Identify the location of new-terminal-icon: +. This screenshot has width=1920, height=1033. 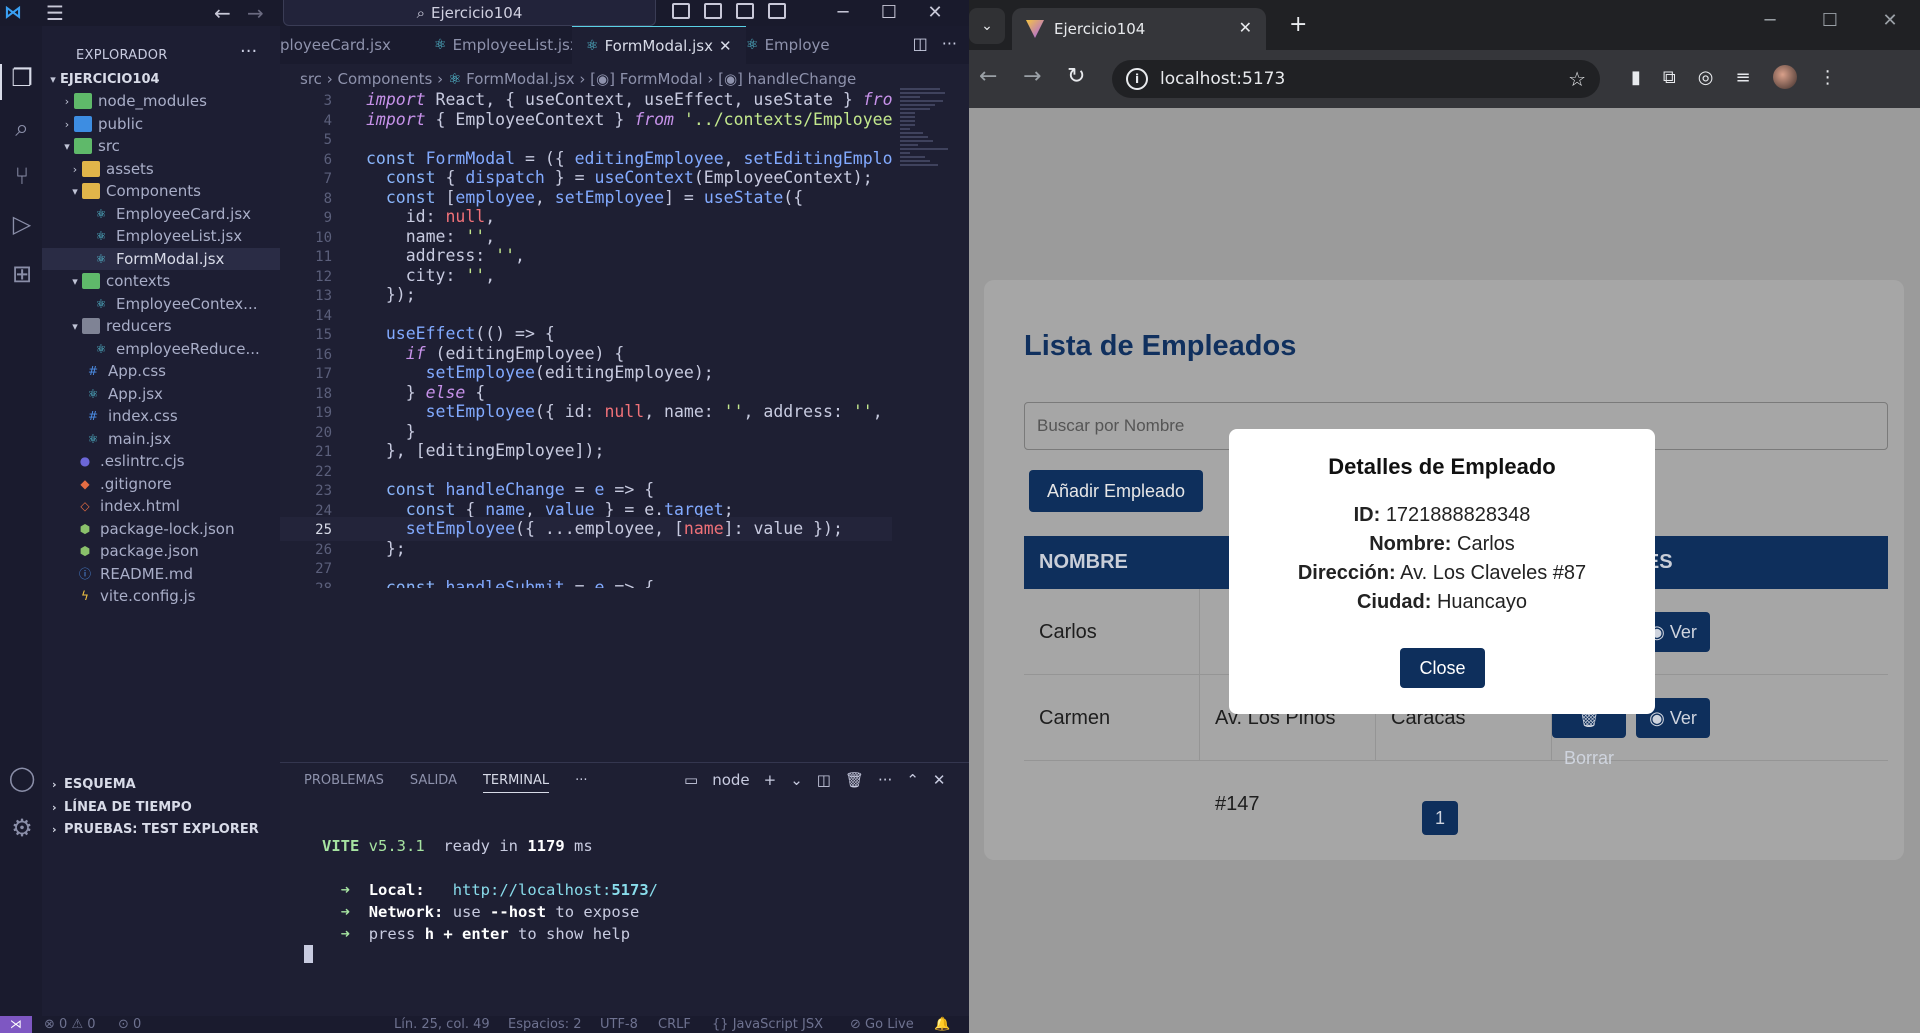
(770, 780).